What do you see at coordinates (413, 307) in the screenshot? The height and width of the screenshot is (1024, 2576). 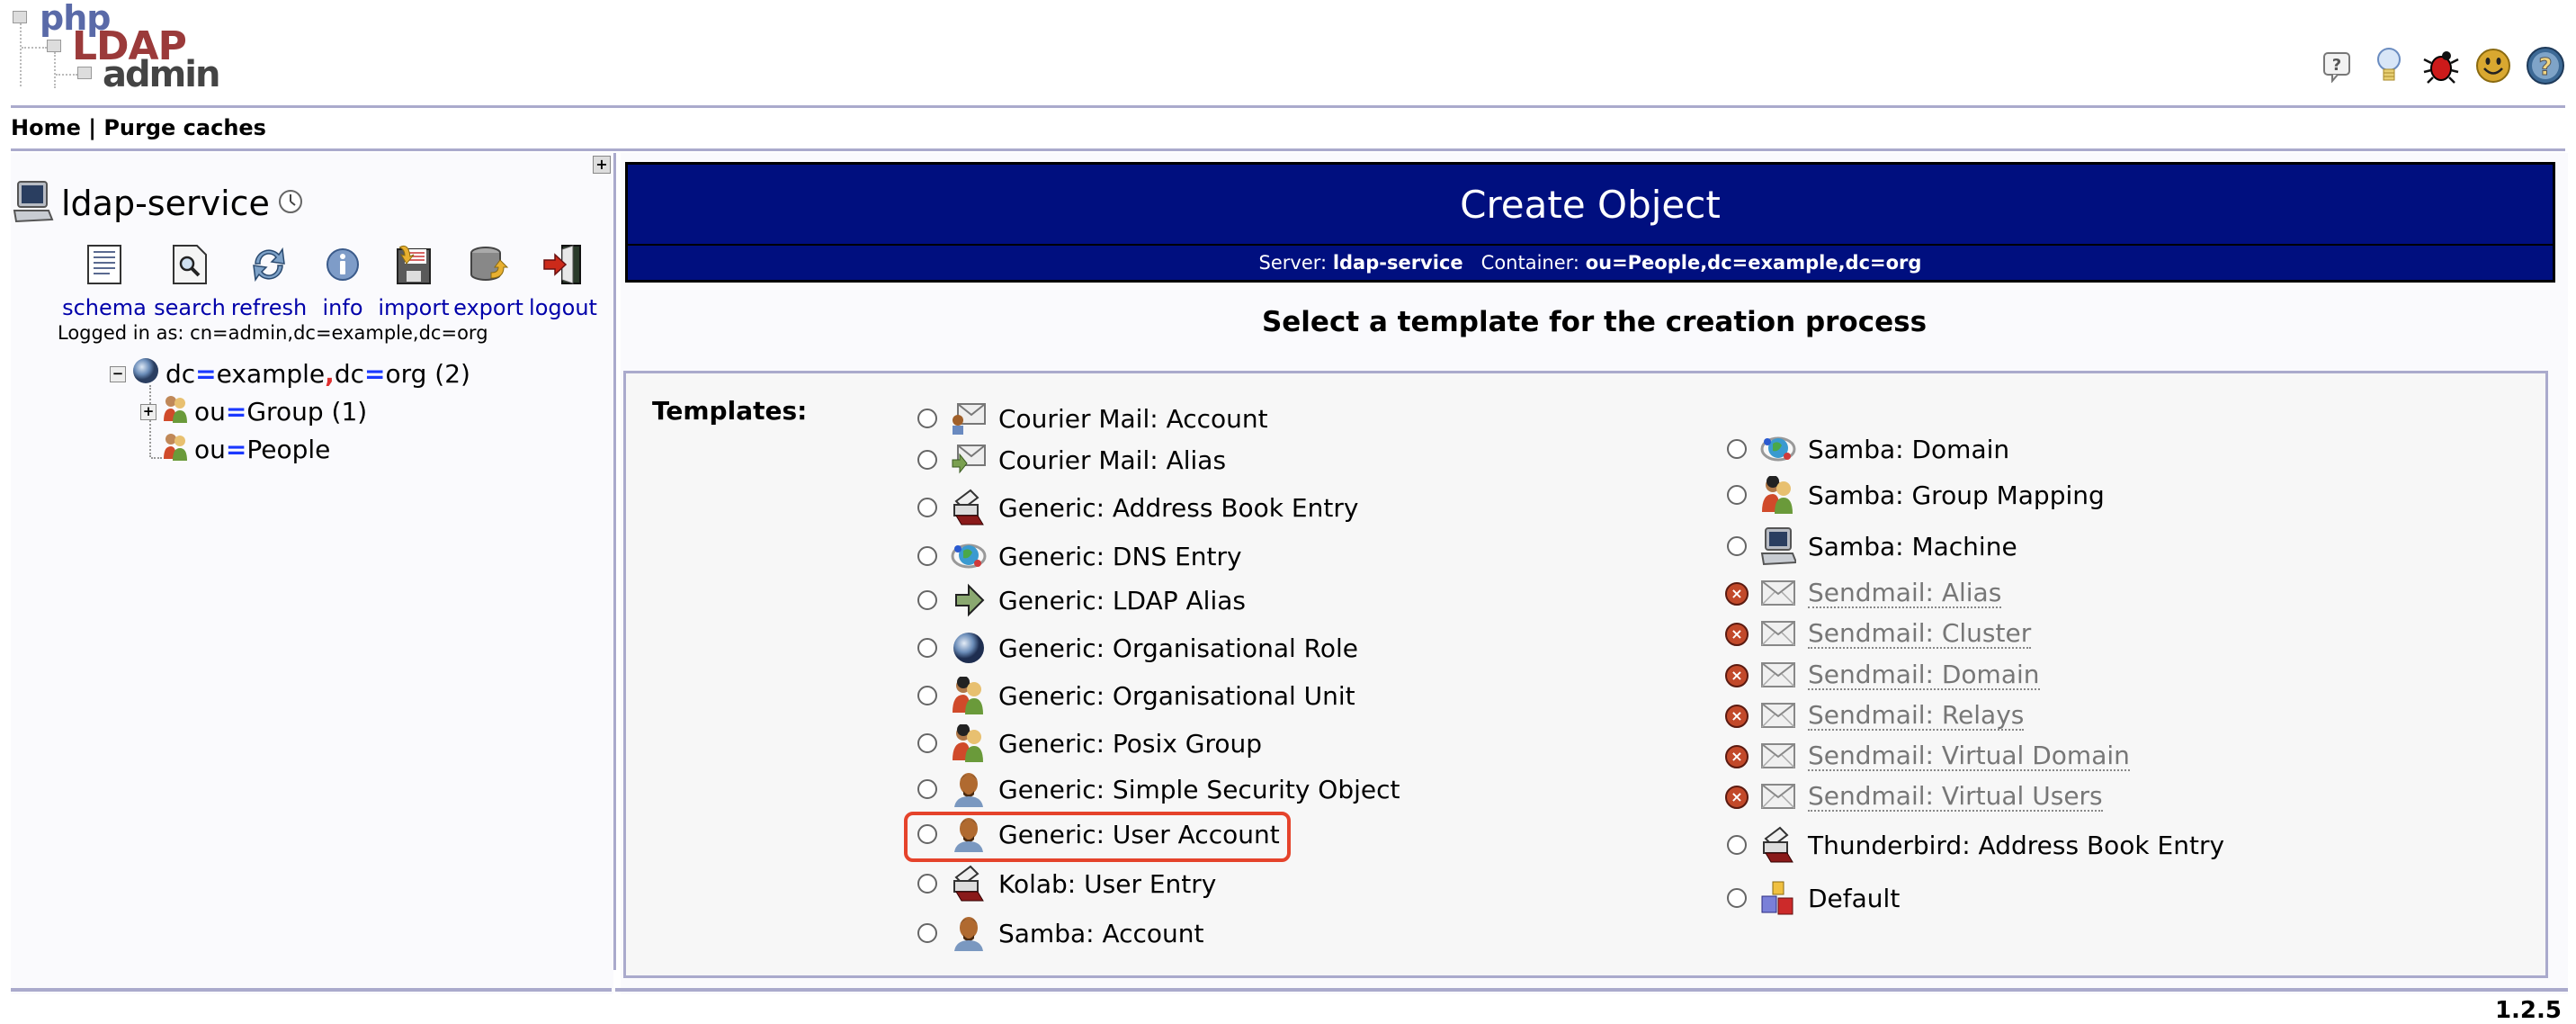 I see `import-label: import` at bounding box center [413, 307].